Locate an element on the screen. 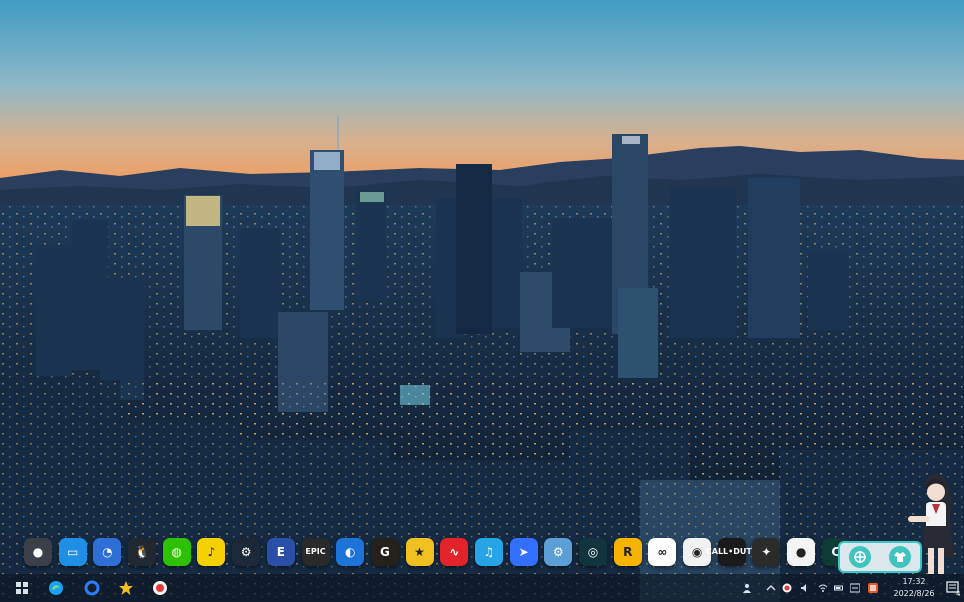  desktop-mascot-character is located at coordinates (934, 525).